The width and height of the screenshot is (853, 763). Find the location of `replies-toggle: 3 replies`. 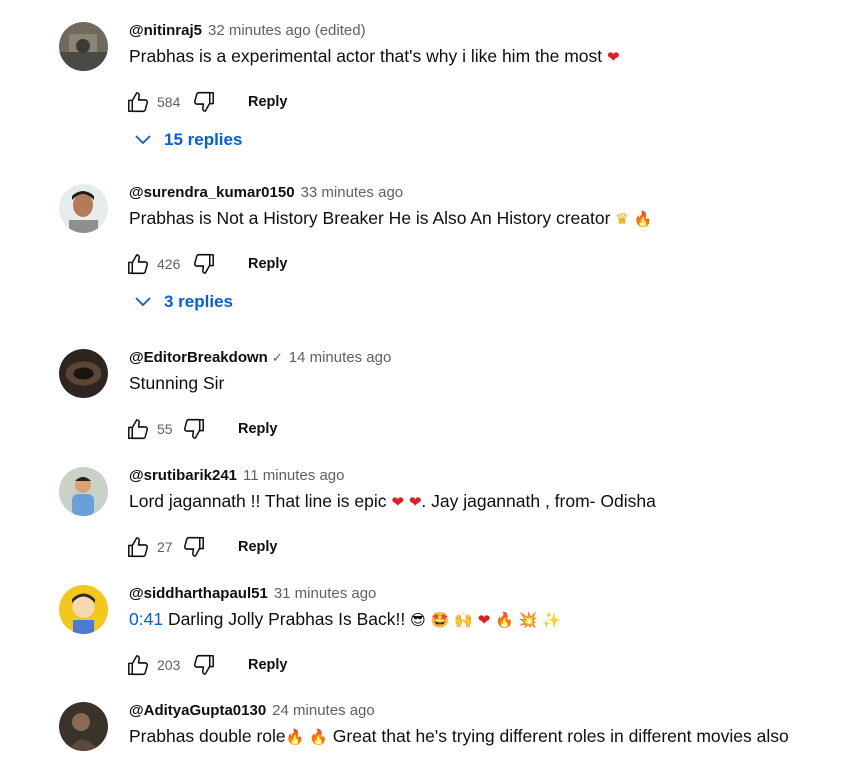

replies-toggle: 3 replies is located at coordinates (183, 302).